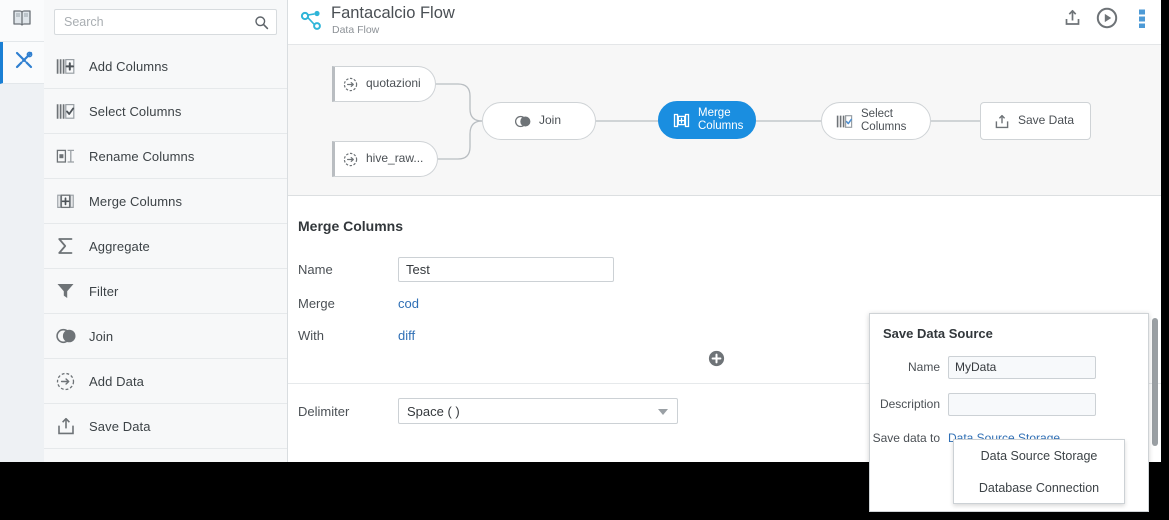  What do you see at coordinates (104, 291) in the screenshot?
I see `tool-item-label: Filter` at bounding box center [104, 291].